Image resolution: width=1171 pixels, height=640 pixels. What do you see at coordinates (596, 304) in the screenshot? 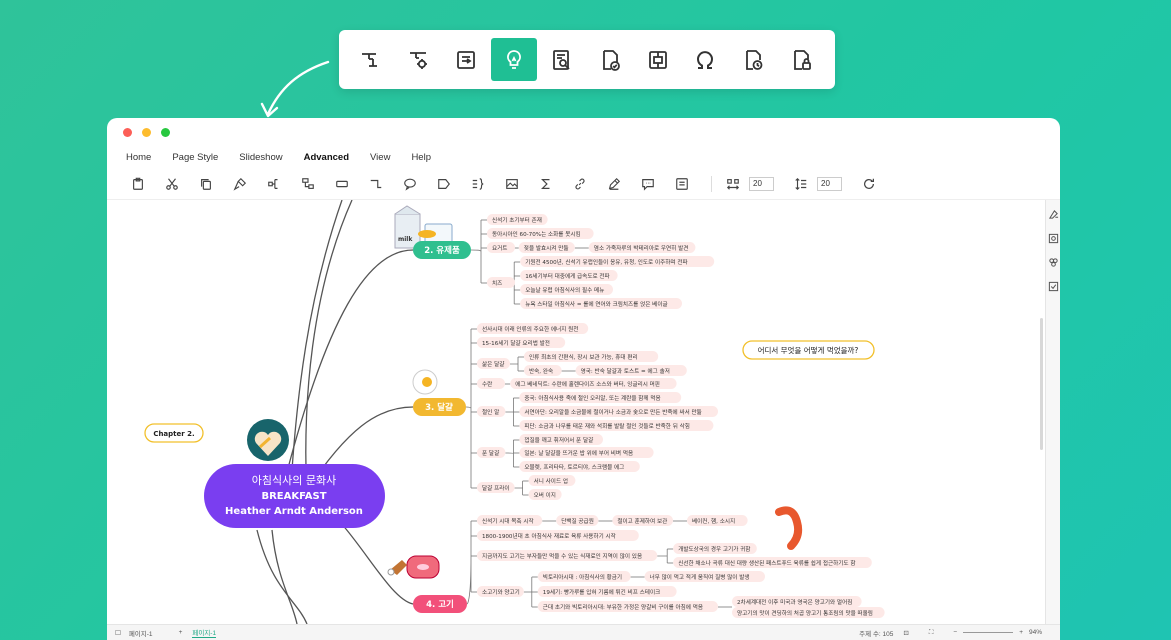
I see `dairy-cheese-3: 뉴욕 스타일 아침식사 = 롤에 연어와 크림치즈를 얹은 베이글` at bounding box center [596, 304].